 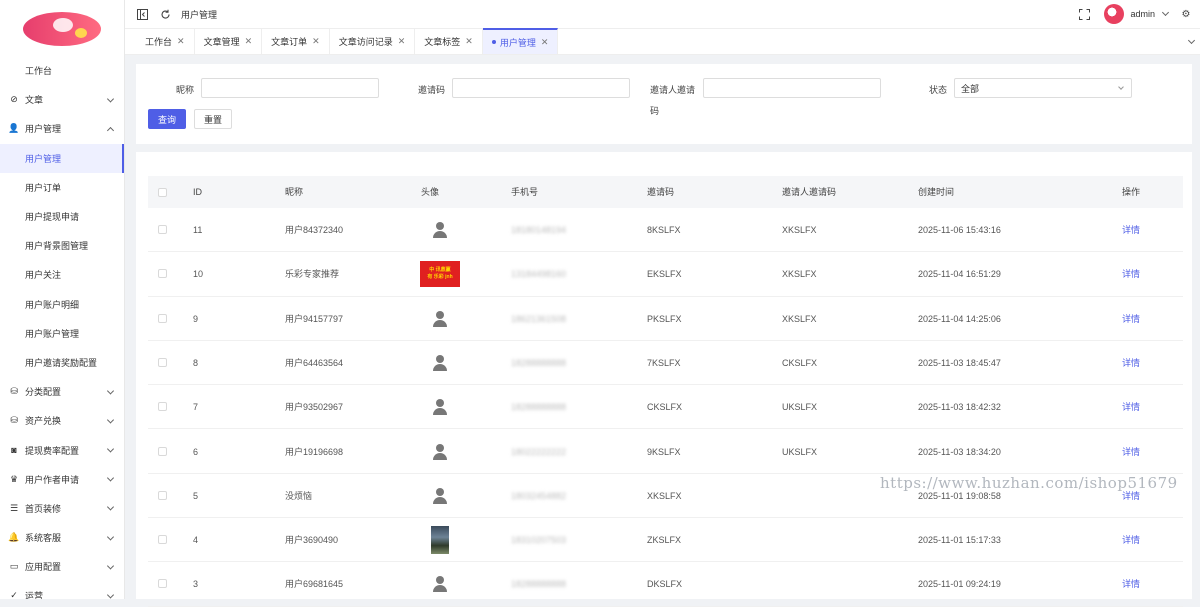 What do you see at coordinates (290, 88) in the screenshot?
I see `nickname-input` at bounding box center [290, 88].